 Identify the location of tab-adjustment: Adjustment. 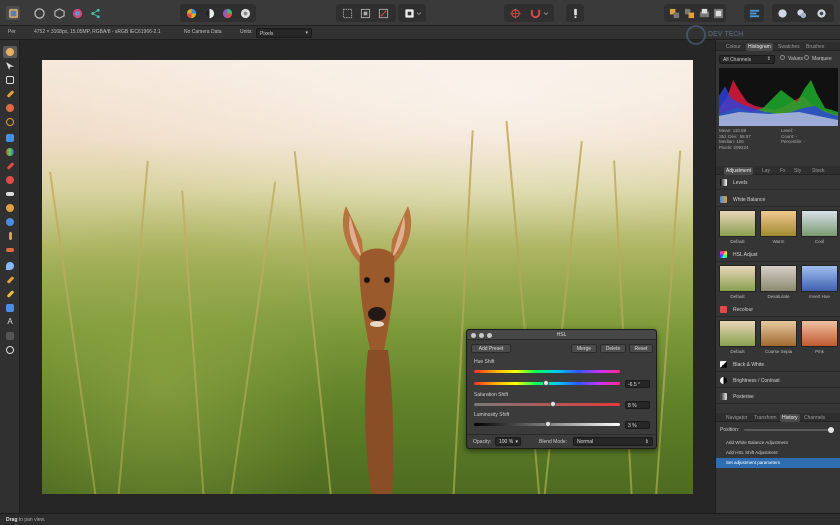
(739, 171).